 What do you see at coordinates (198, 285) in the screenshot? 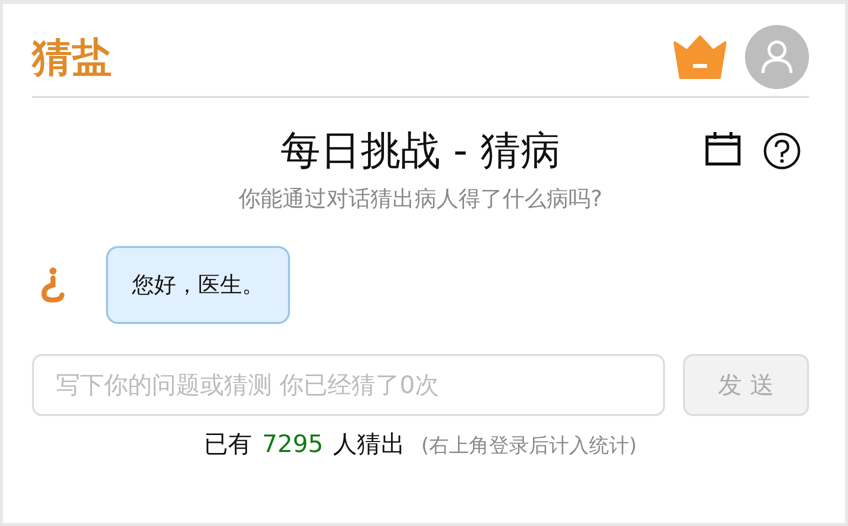
I see `chat-bubble: 您好，医生。` at bounding box center [198, 285].